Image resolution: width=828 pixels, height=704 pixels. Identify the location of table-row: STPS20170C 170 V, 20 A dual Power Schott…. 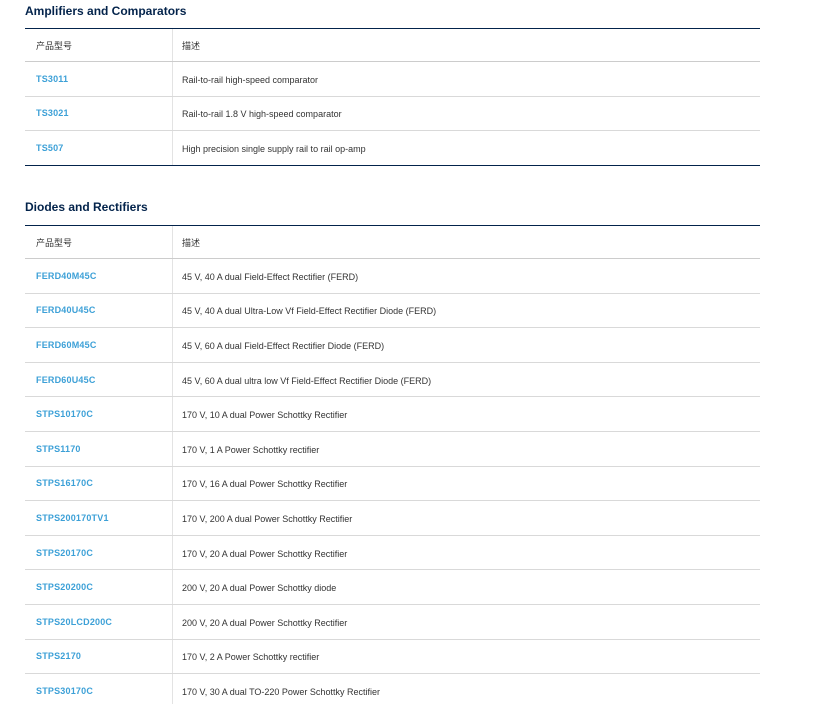
(392, 553).